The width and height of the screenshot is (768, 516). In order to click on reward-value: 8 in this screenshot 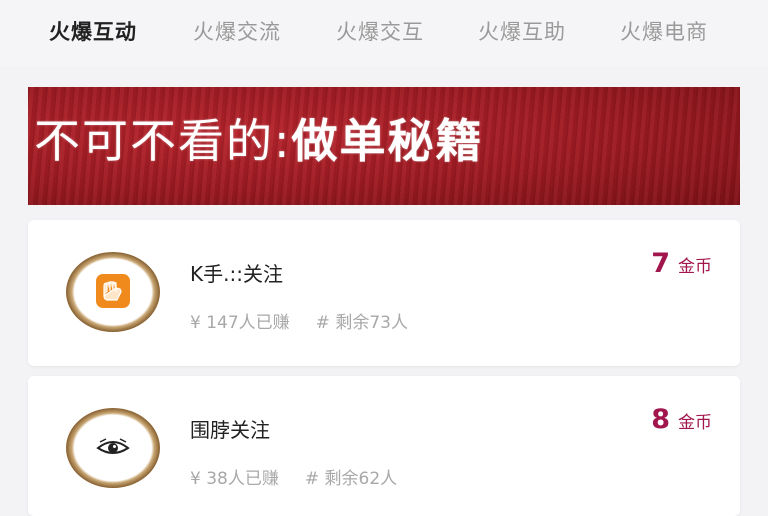, I will do `click(660, 419)`.